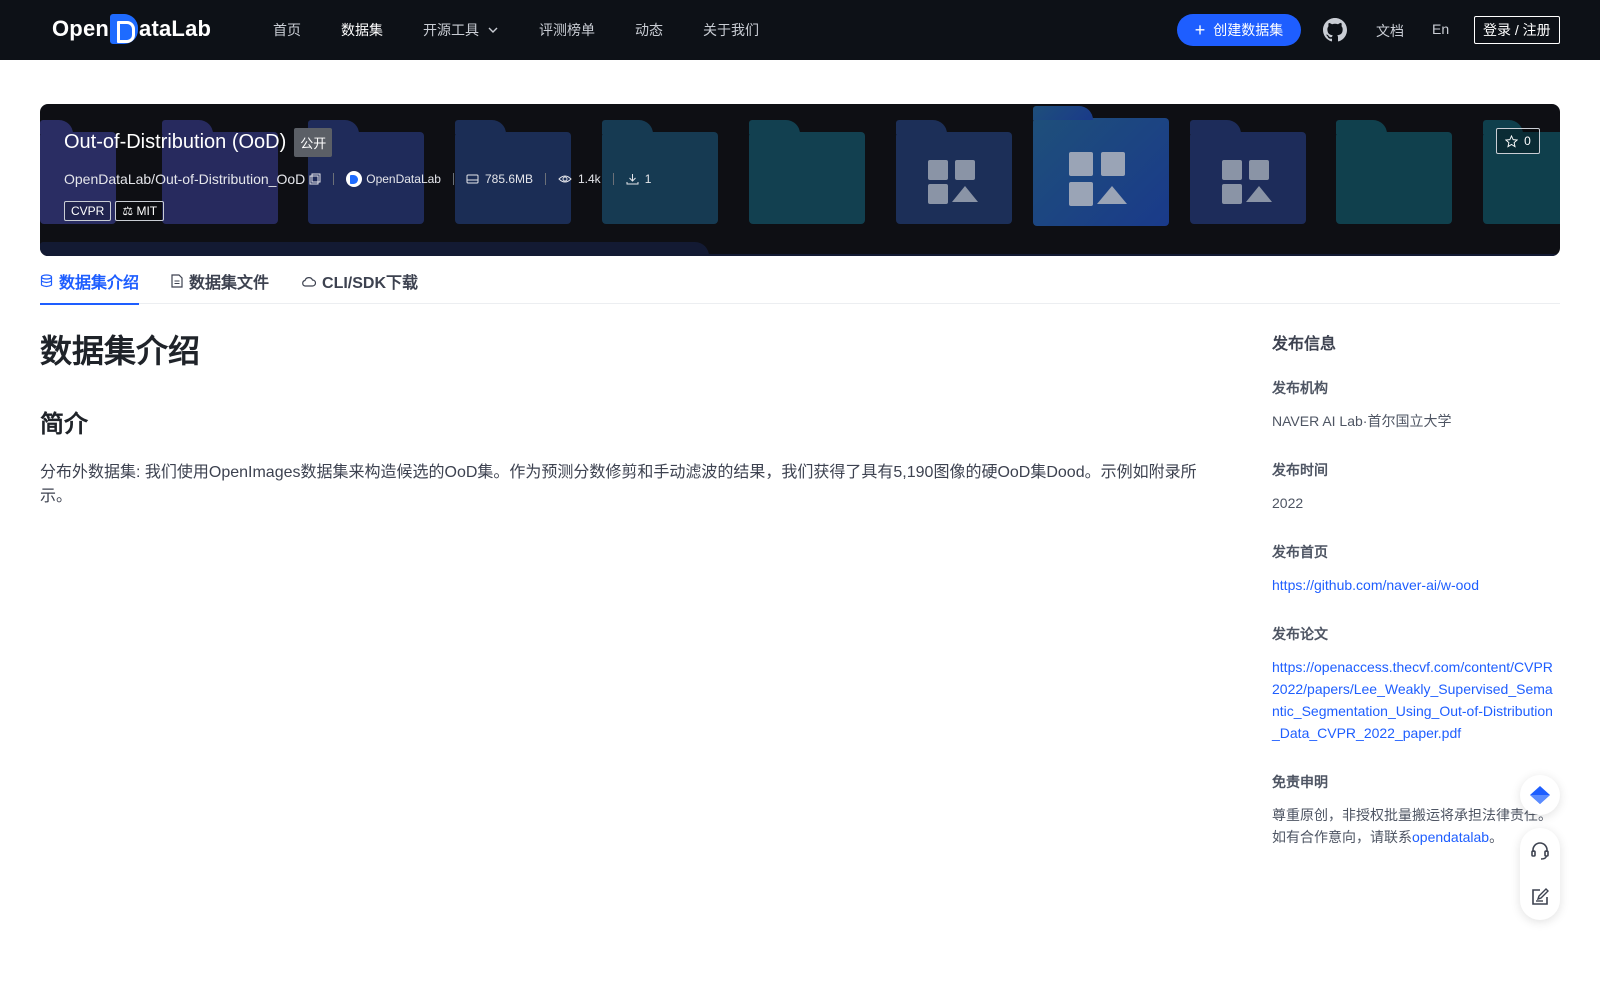  I want to click on dataset-tags: CVPR ⚖ MIT, so click(357, 211).